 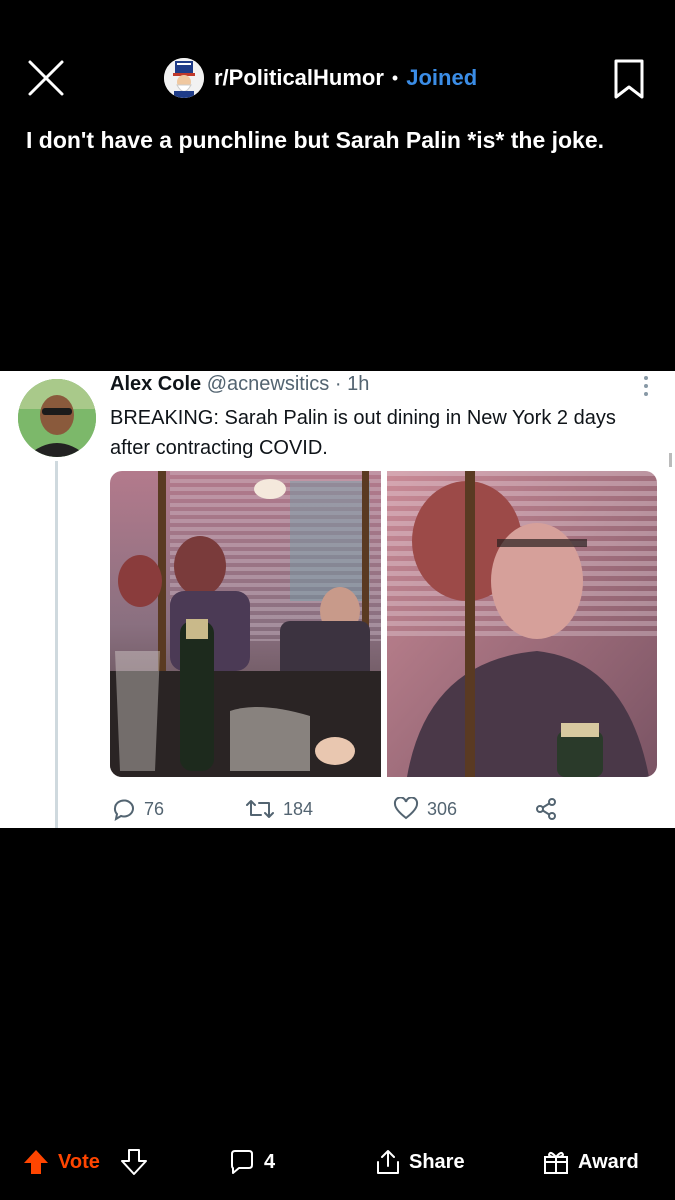 I want to click on subreddit-name: r/PoliticalHumor, so click(x=299, y=78).